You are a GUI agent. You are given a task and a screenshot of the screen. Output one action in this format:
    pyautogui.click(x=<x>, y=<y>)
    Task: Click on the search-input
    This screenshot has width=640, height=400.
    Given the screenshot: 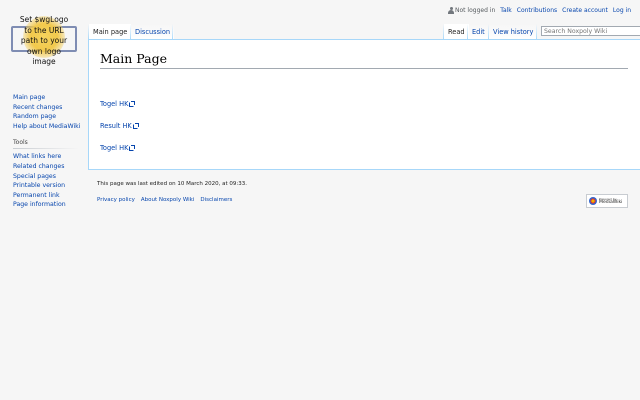 What is the action you would take?
    pyautogui.click(x=590, y=31)
    